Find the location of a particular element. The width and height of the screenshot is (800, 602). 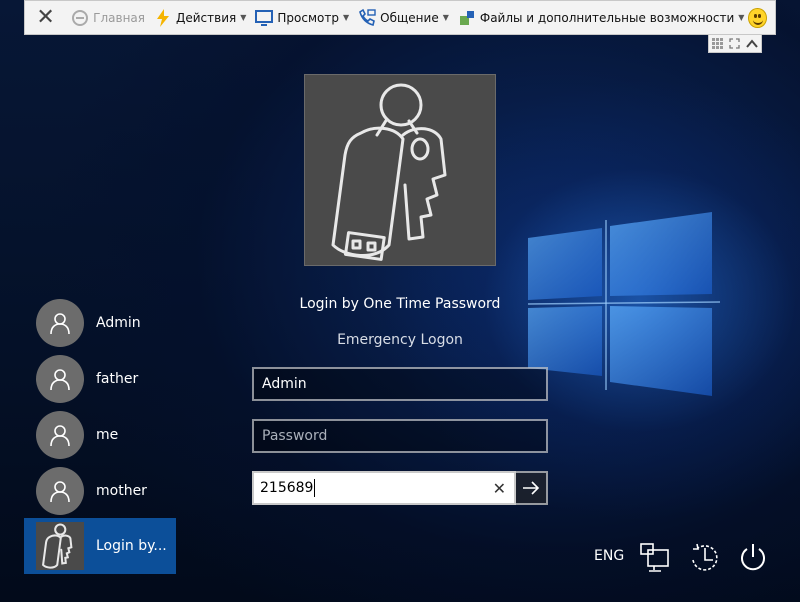

toolbar-subbar is located at coordinates (735, 44).